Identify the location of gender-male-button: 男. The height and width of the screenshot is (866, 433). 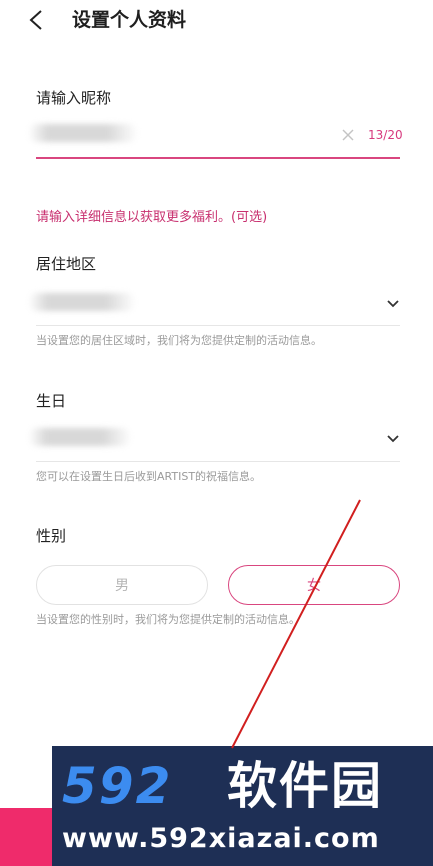
(122, 585).